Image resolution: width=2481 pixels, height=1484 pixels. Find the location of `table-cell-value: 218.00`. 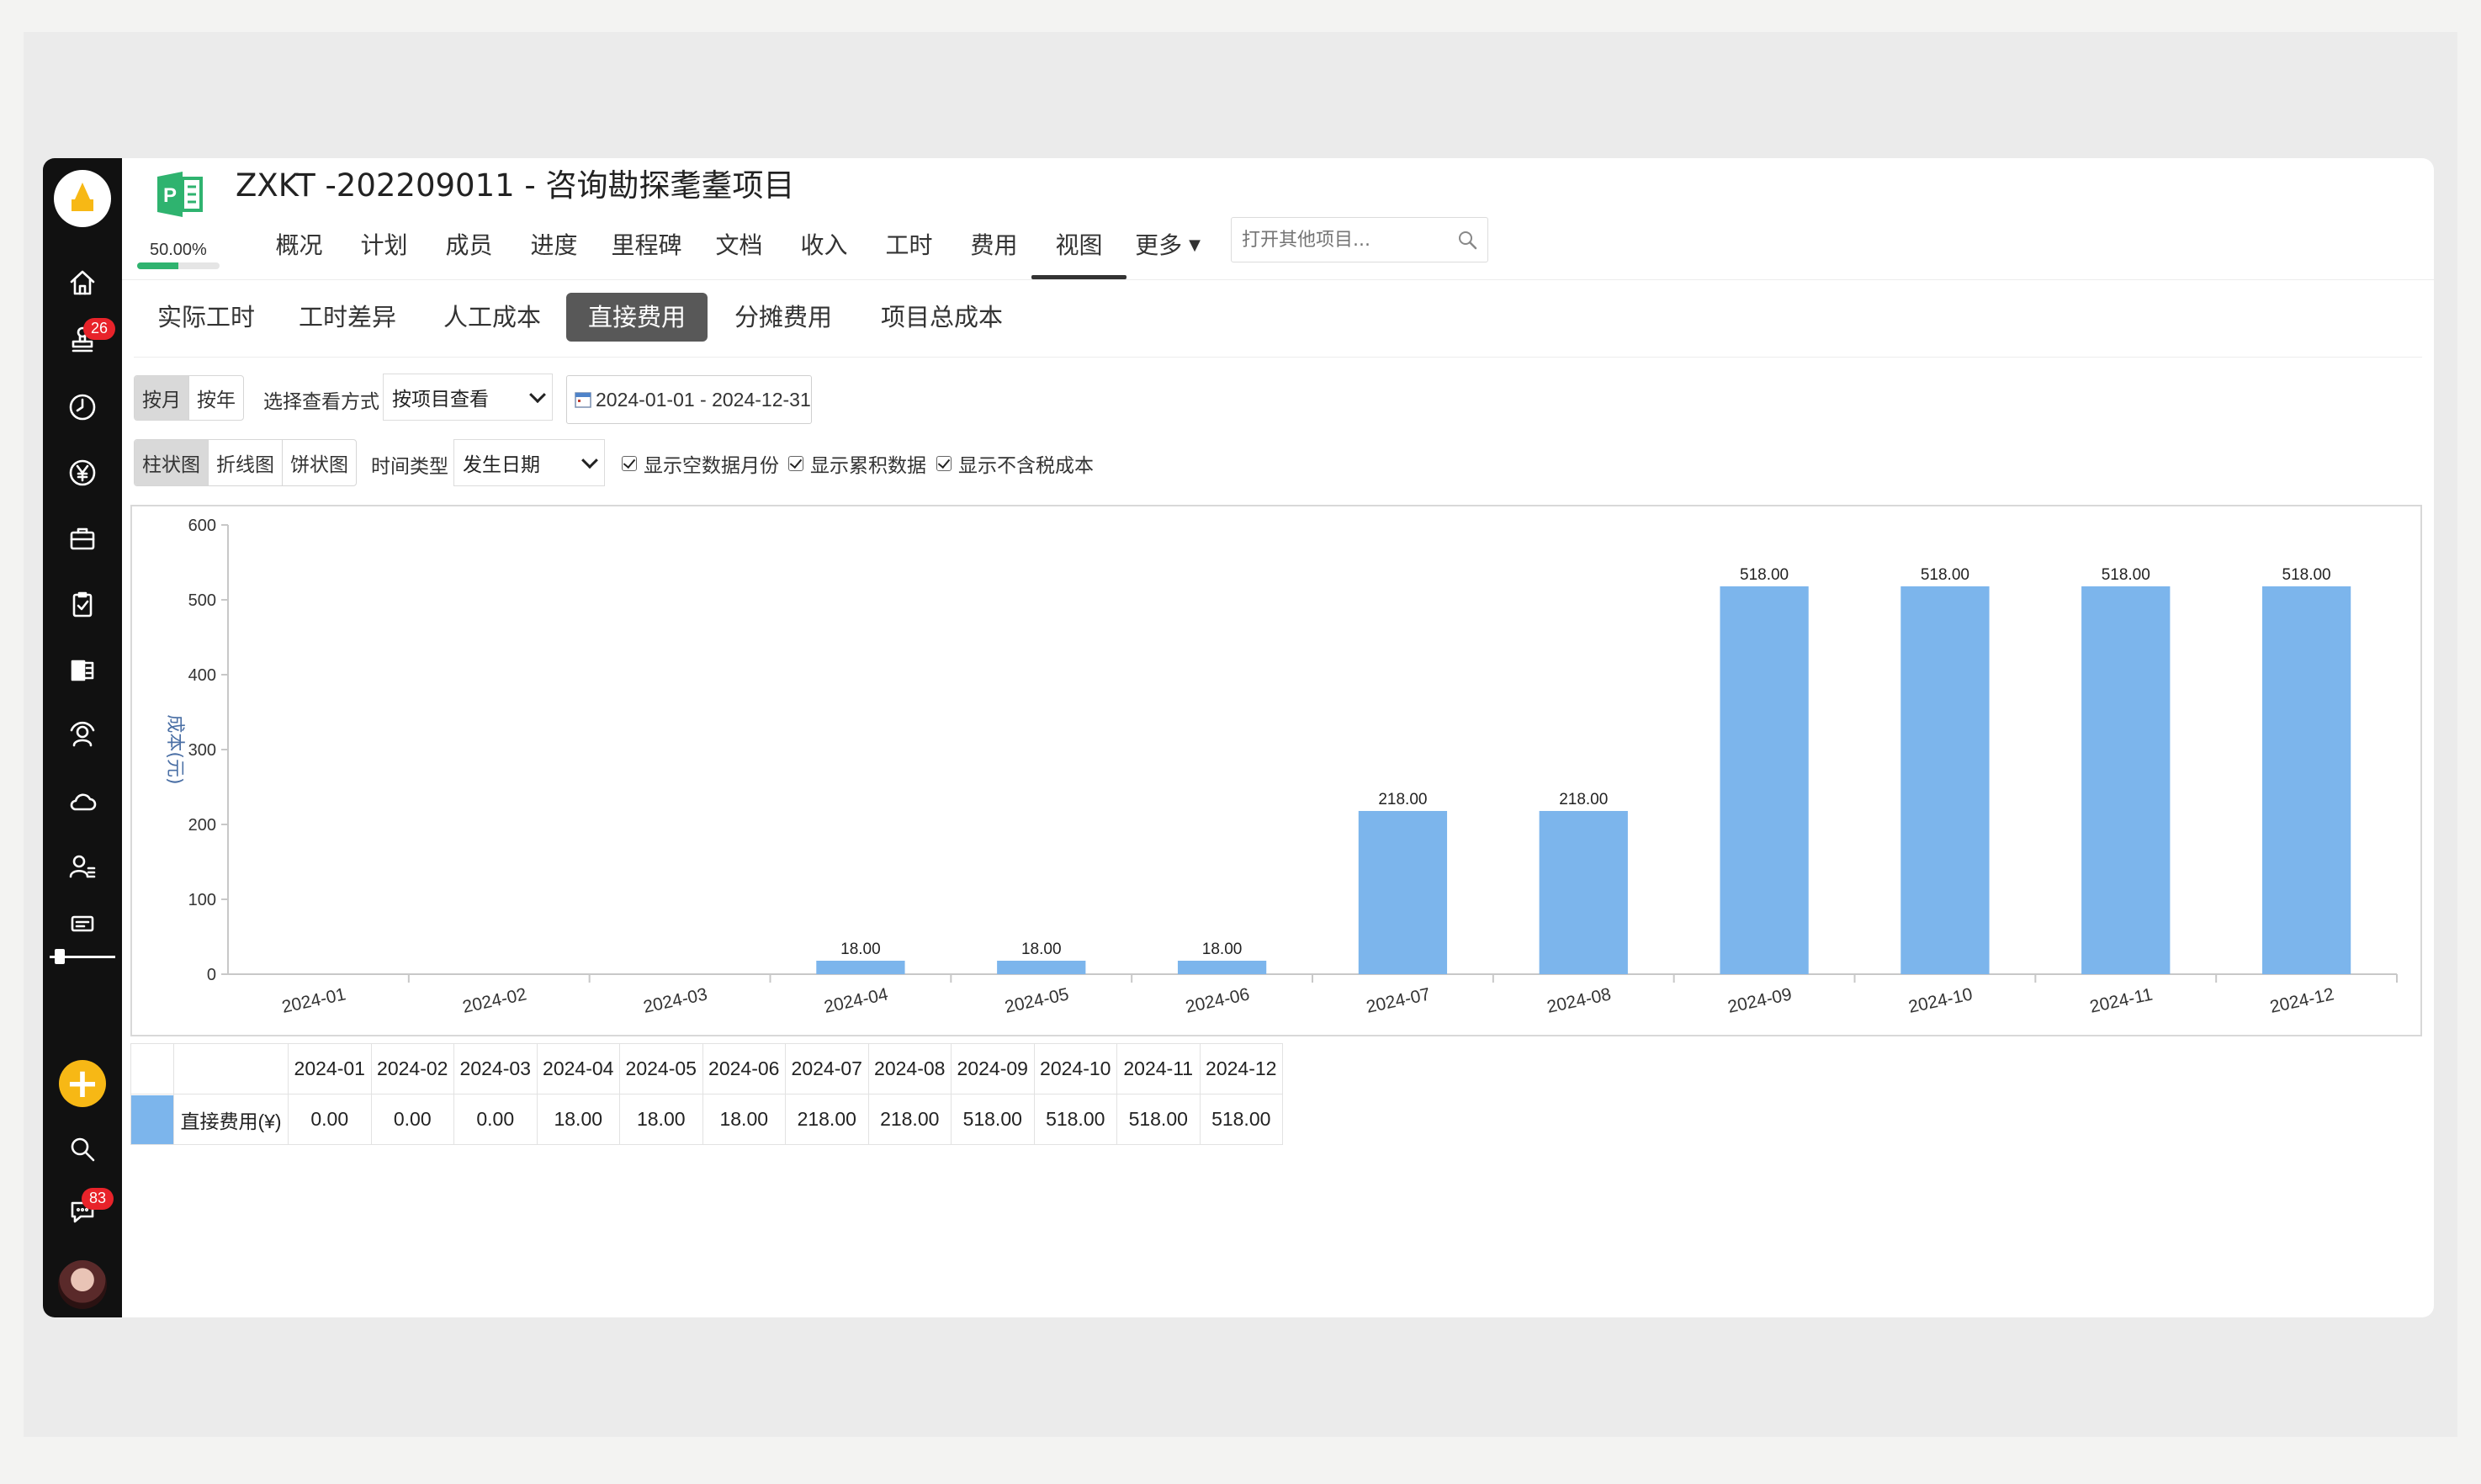

table-cell-value: 218.00 is located at coordinates (909, 1119).